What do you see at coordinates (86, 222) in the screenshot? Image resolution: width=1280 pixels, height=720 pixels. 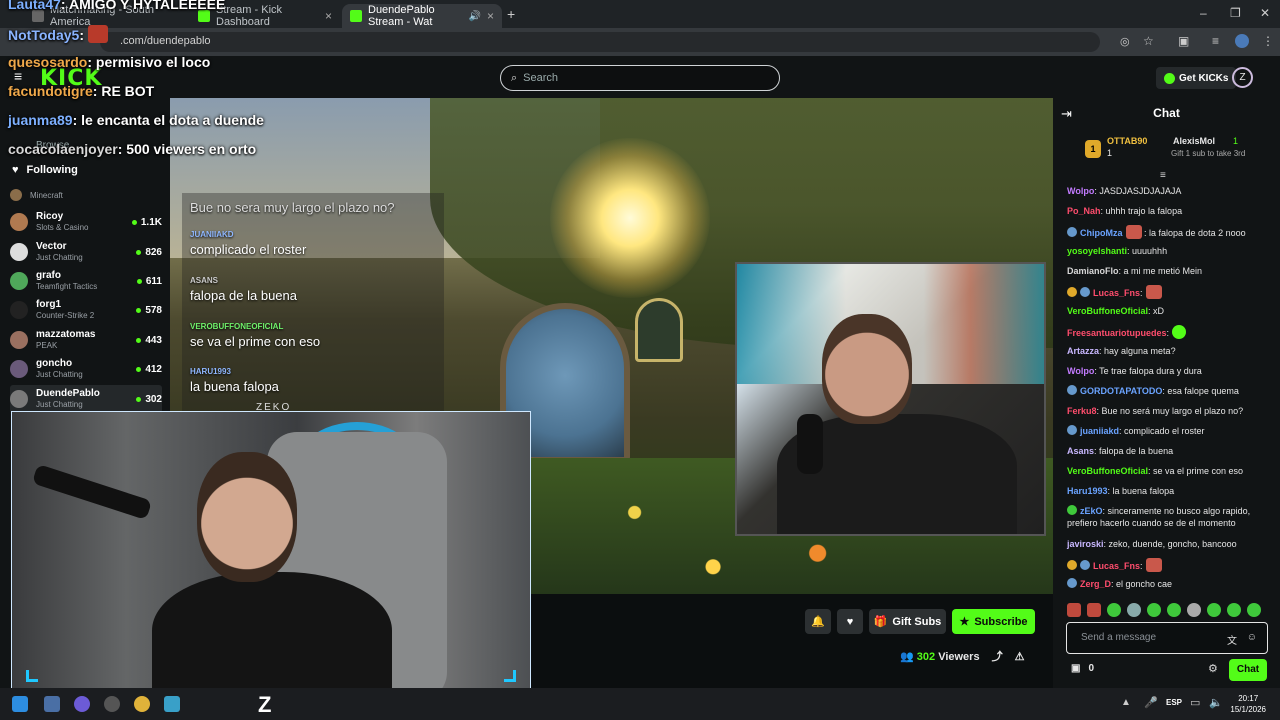 I see `sidebar-channel-ricoy: Ricoy Slots & Casino 1.1K` at bounding box center [86, 222].